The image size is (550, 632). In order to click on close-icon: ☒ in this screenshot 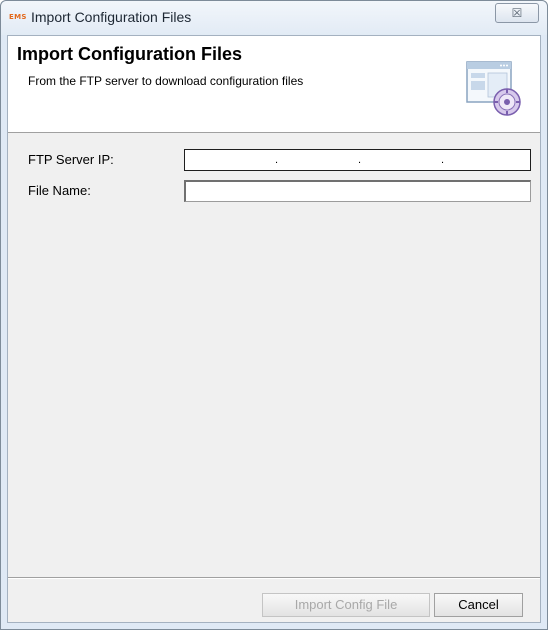, I will do `click(517, 13)`.